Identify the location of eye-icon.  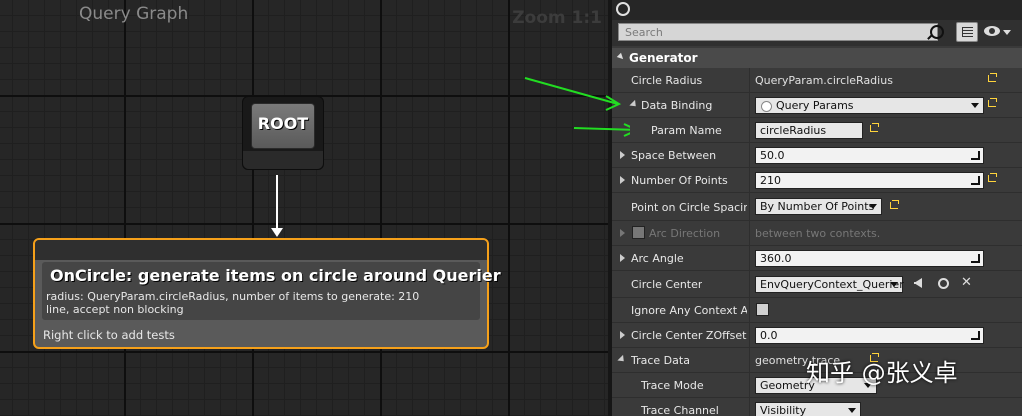
(992, 31).